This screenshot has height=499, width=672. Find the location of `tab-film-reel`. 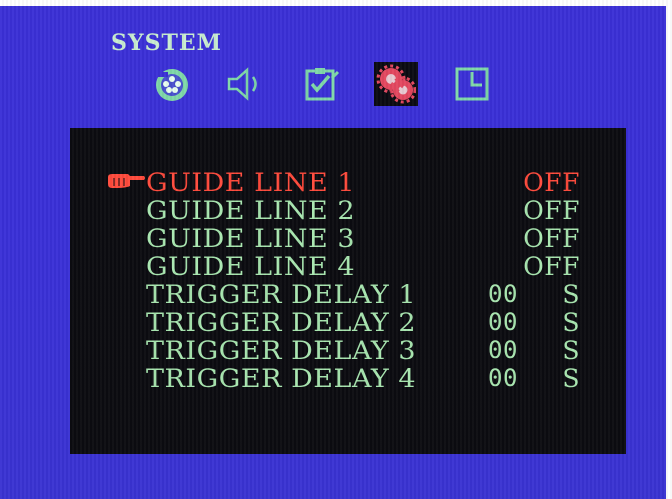

tab-film-reel is located at coordinates (172, 84).